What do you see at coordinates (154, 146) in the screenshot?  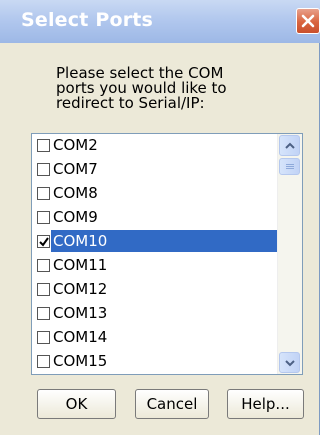 I see `port-list-item: COM2` at bounding box center [154, 146].